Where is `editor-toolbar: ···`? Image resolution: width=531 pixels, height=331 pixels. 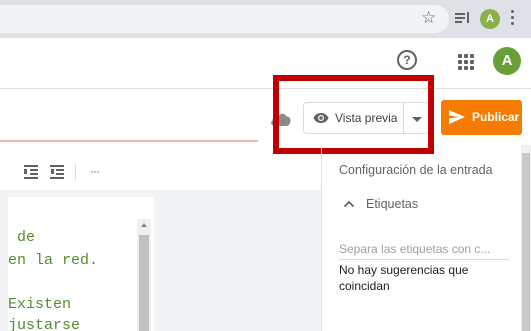
editor-toolbar: ··· is located at coordinates (160, 172).